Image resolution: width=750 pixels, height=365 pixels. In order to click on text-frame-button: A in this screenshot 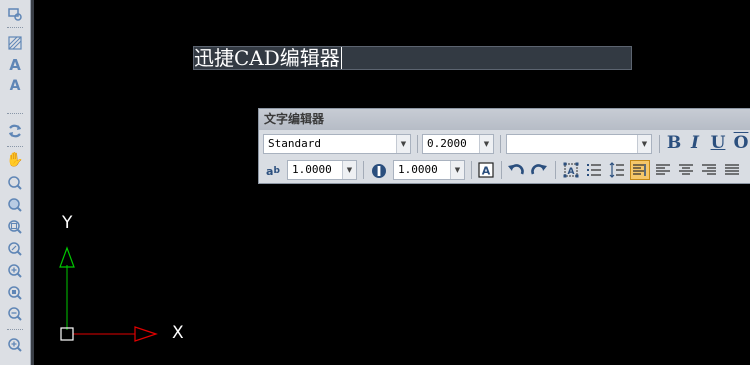, I will do `click(571, 170)`.